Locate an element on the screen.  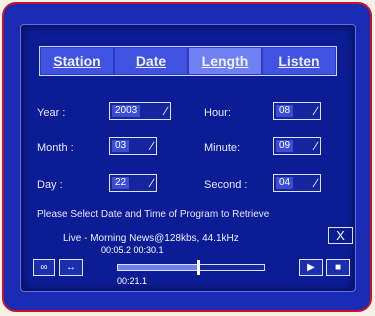
minute-label: Minute: is located at coordinates (222, 148).